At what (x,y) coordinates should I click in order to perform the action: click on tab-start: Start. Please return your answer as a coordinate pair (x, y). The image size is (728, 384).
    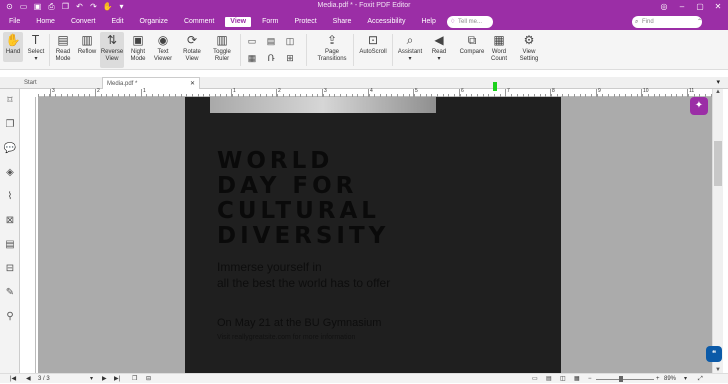
    Looking at the image, I should click on (60, 83).